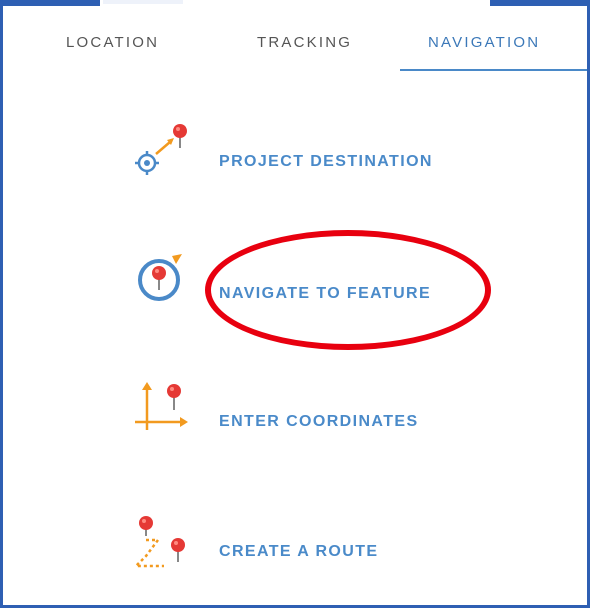  I want to click on menu-item-label: NAVIGATE TO FEATURE, so click(325, 293).